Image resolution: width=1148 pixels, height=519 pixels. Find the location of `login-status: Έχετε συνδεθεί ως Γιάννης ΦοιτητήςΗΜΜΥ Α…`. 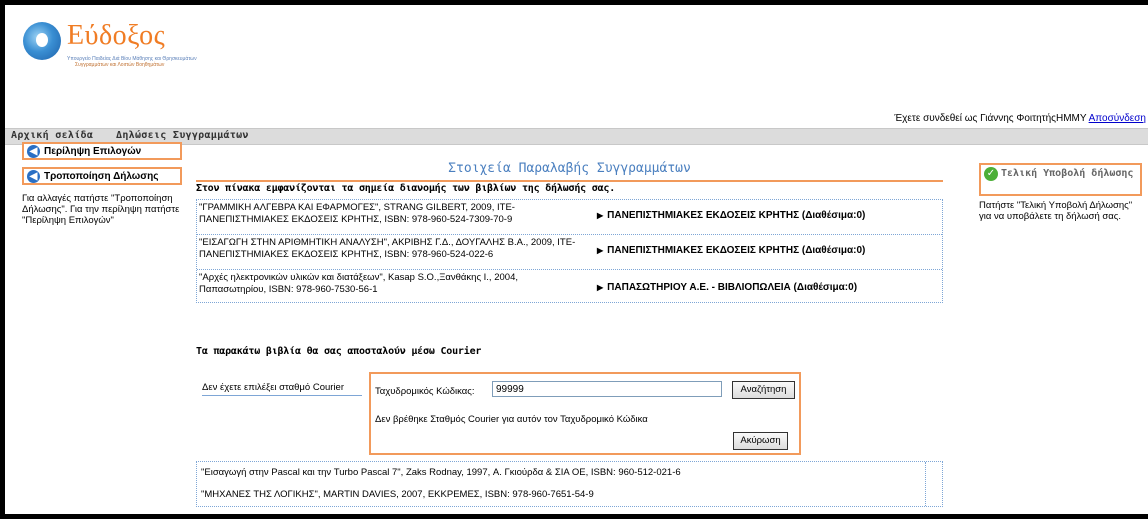

login-status: Έχετε συνδεθεί ως Γιάννης ΦοιτητήςΗΜΜΥ Α… is located at coordinates (1020, 118).